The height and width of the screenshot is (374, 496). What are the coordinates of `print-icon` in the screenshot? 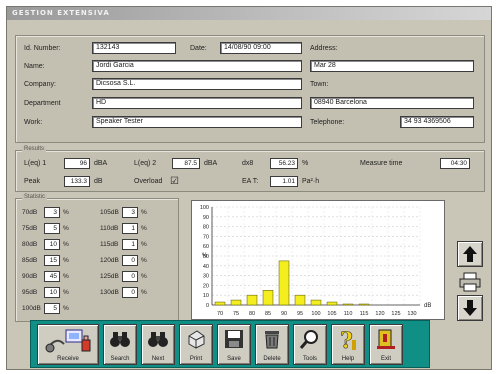 It's located at (196, 339).